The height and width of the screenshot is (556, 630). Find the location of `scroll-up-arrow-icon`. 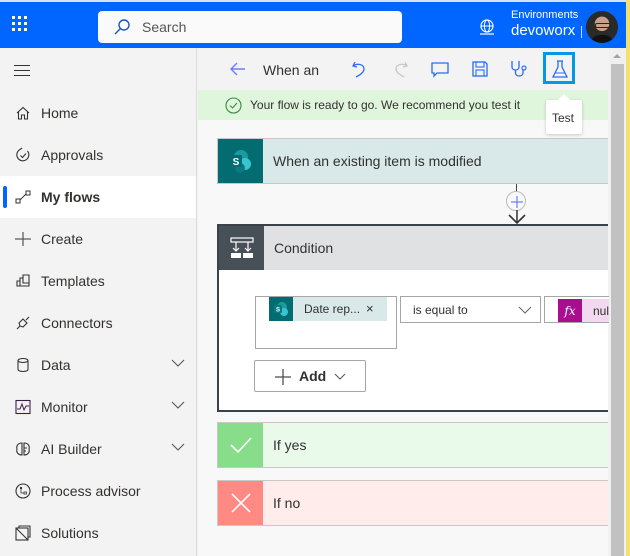

scroll-up-arrow-icon is located at coordinates (617, 56).